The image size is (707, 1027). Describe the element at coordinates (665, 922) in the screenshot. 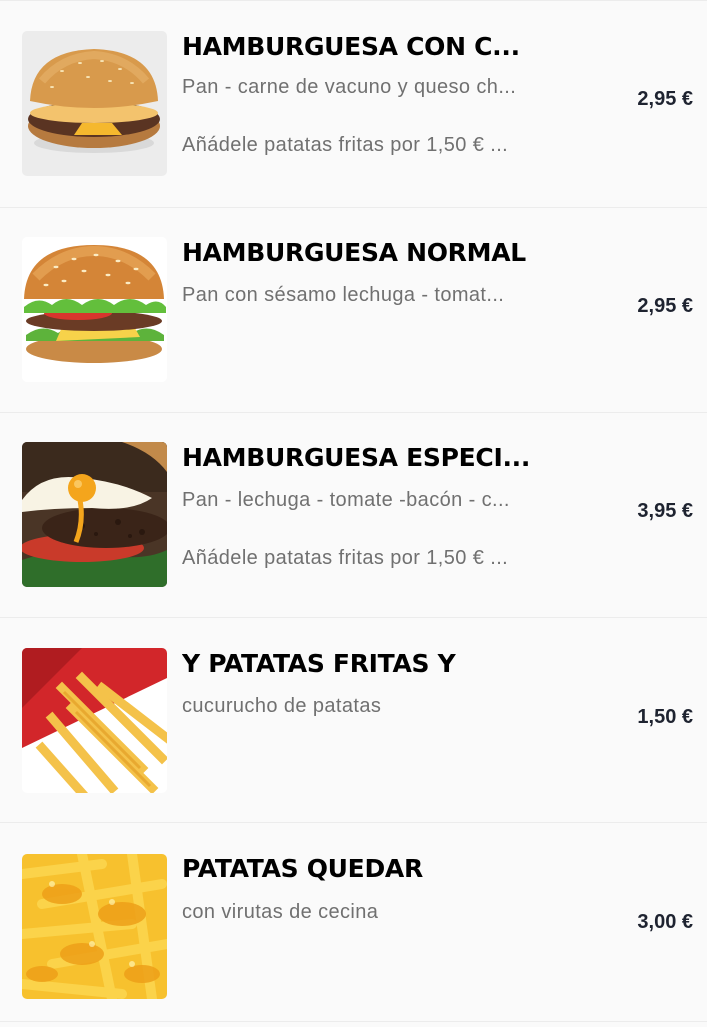

I see `item-price: 3,00 €` at that location.